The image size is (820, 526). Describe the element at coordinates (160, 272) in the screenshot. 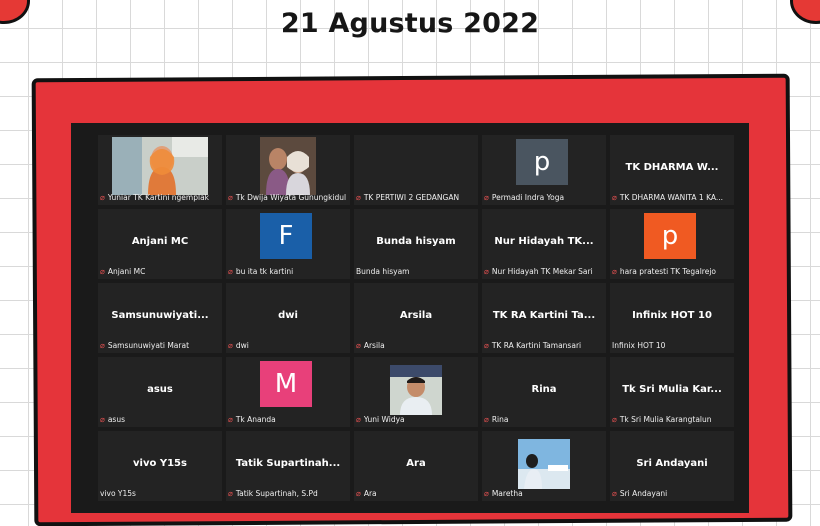

I see `participant-label: ⌀ Anjani MC` at that location.